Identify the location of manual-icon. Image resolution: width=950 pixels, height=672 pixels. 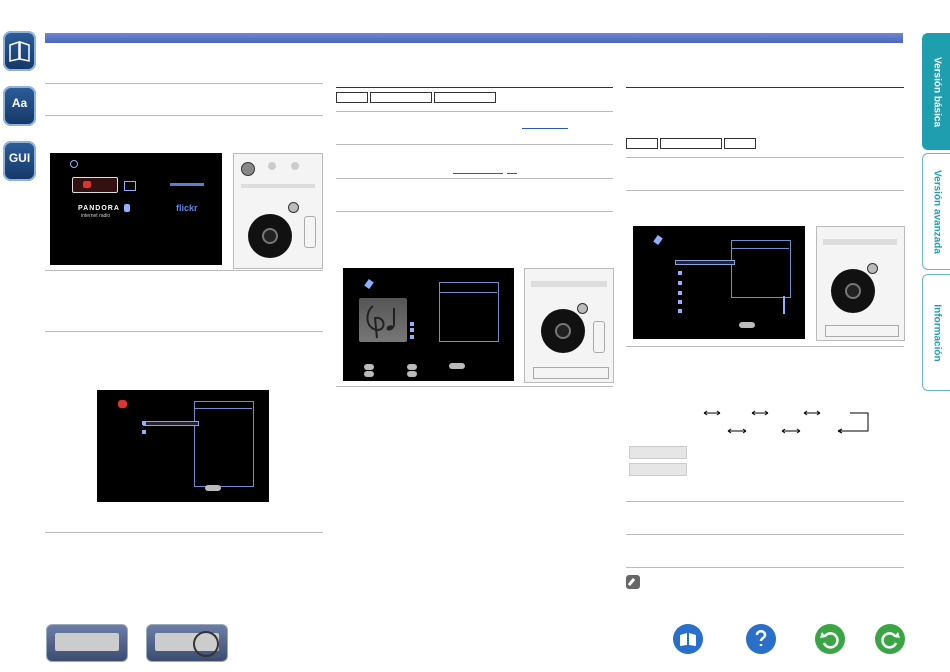
(19, 51).